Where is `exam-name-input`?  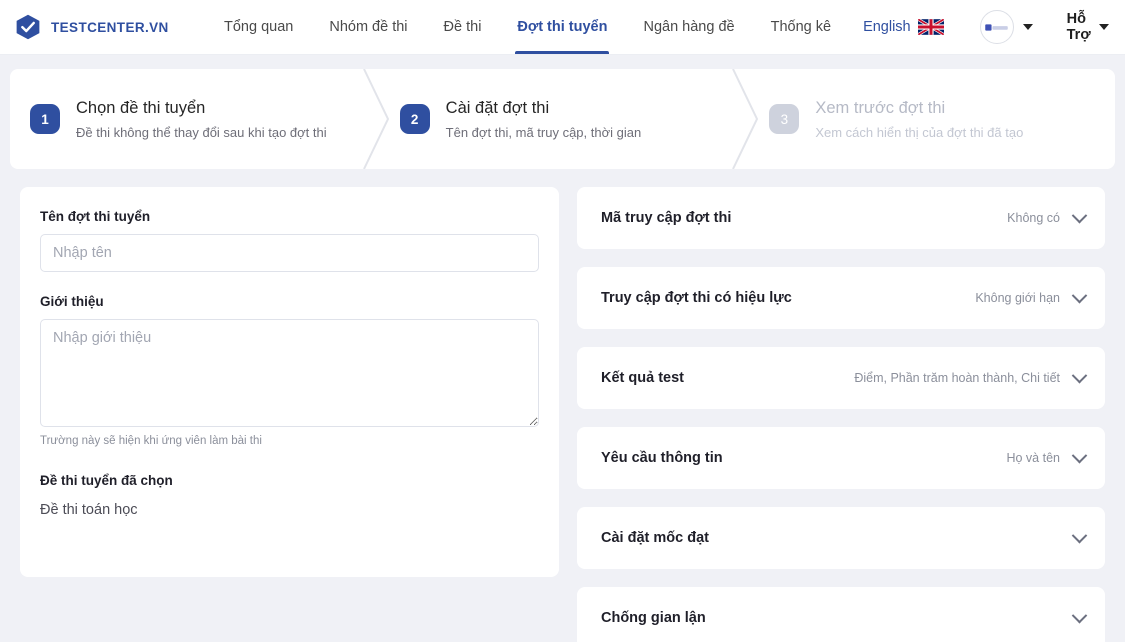
exam-name-input is located at coordinates (289, 253).